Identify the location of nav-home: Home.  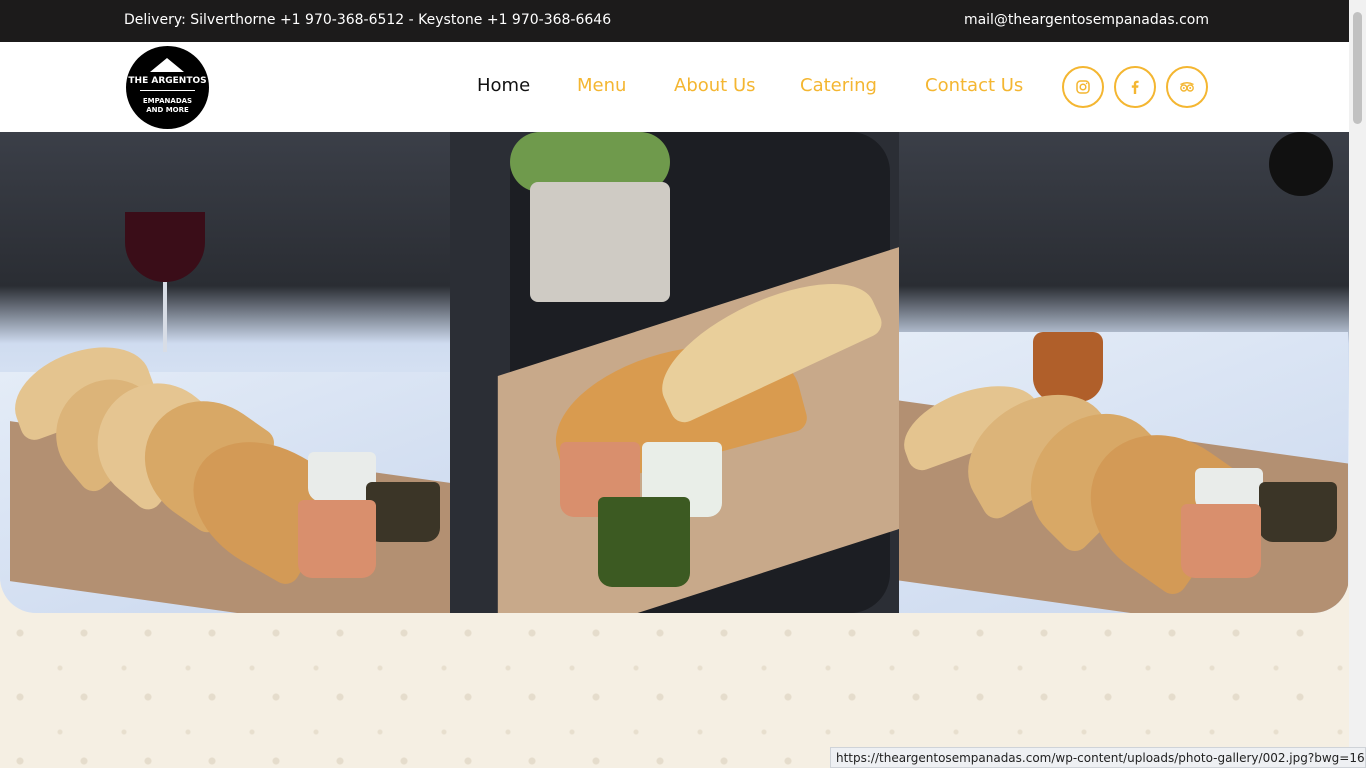
(503, 85).